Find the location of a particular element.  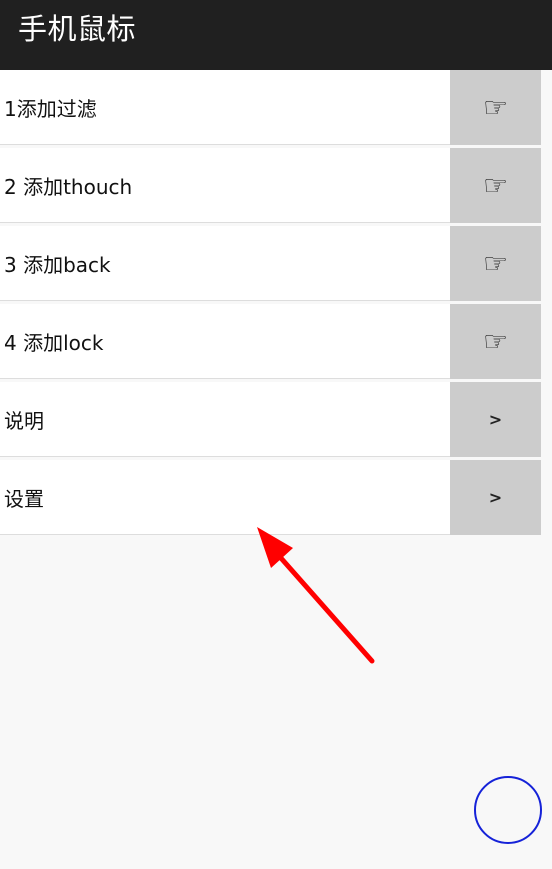

menu-item-add-lock: 4 添加lock ☞ is located at coordinates (270, 341).